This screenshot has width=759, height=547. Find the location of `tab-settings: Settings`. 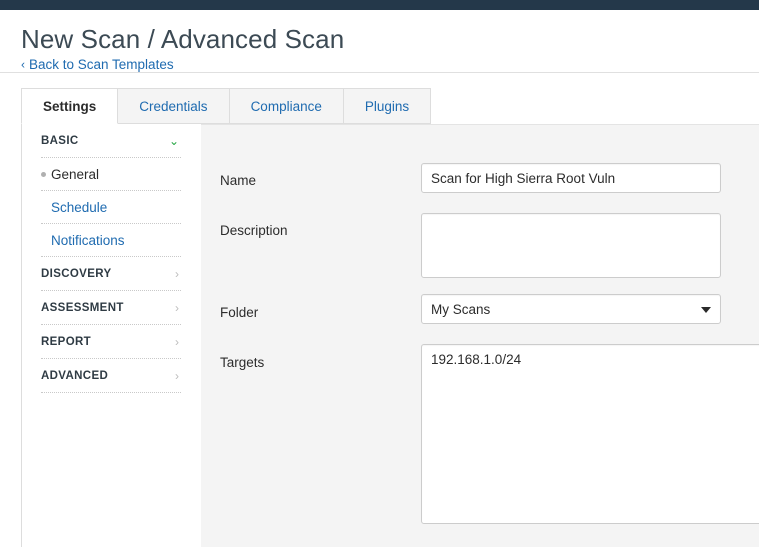

tab-settings: Settings is located at coordinates (70, 106).